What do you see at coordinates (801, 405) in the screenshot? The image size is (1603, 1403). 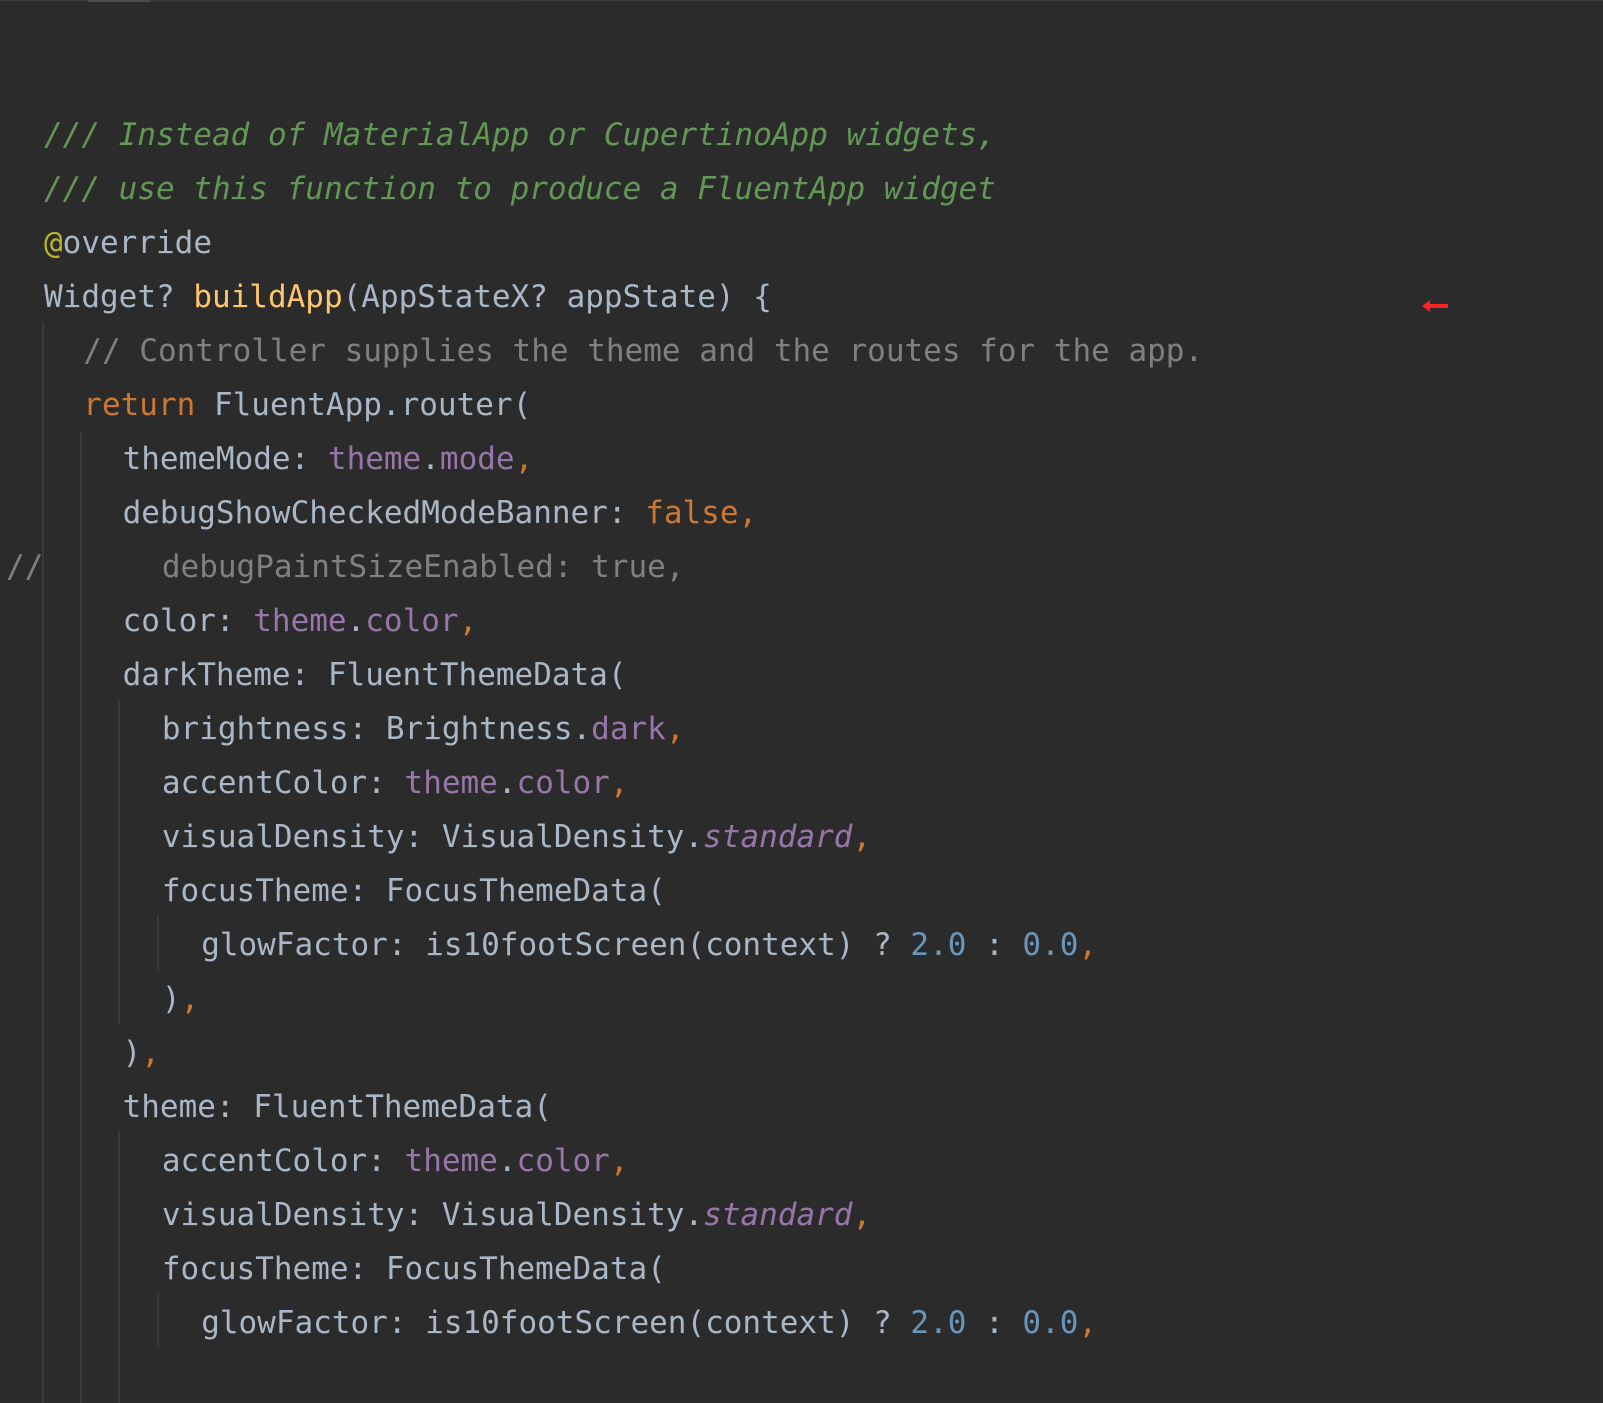 I see `code-line: return FluentApp.router(` at bounding box center [801, 405].